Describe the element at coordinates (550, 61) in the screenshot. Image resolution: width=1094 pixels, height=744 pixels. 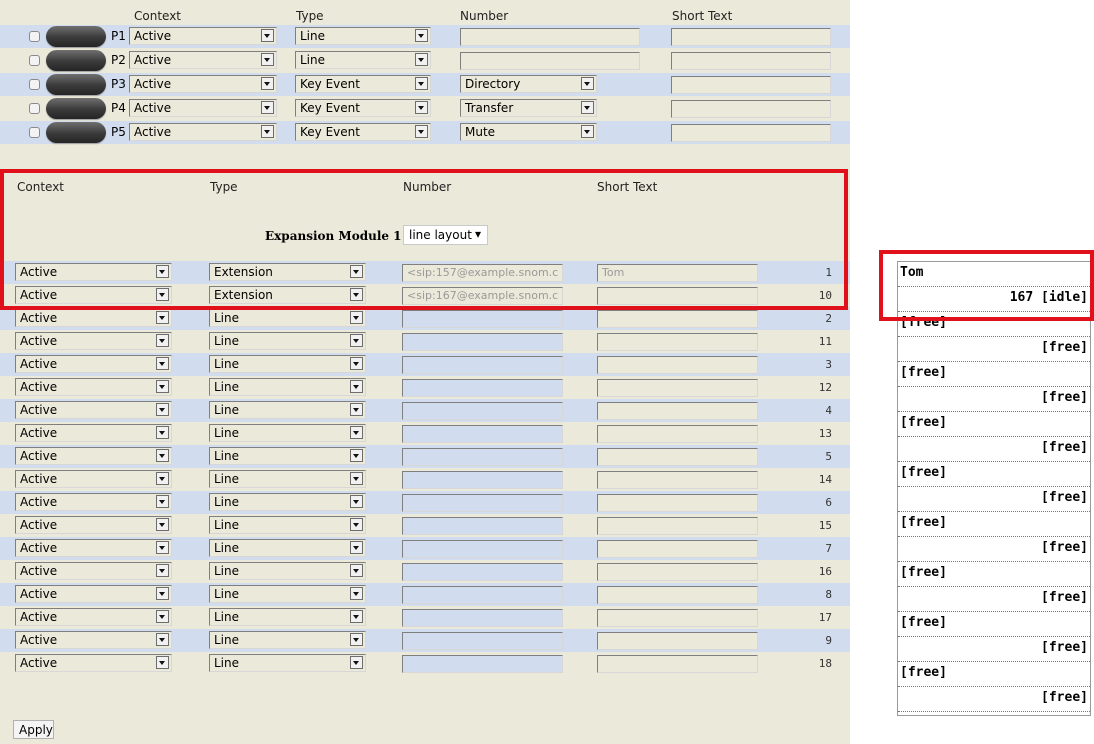
I see `key-number-field` at that location.